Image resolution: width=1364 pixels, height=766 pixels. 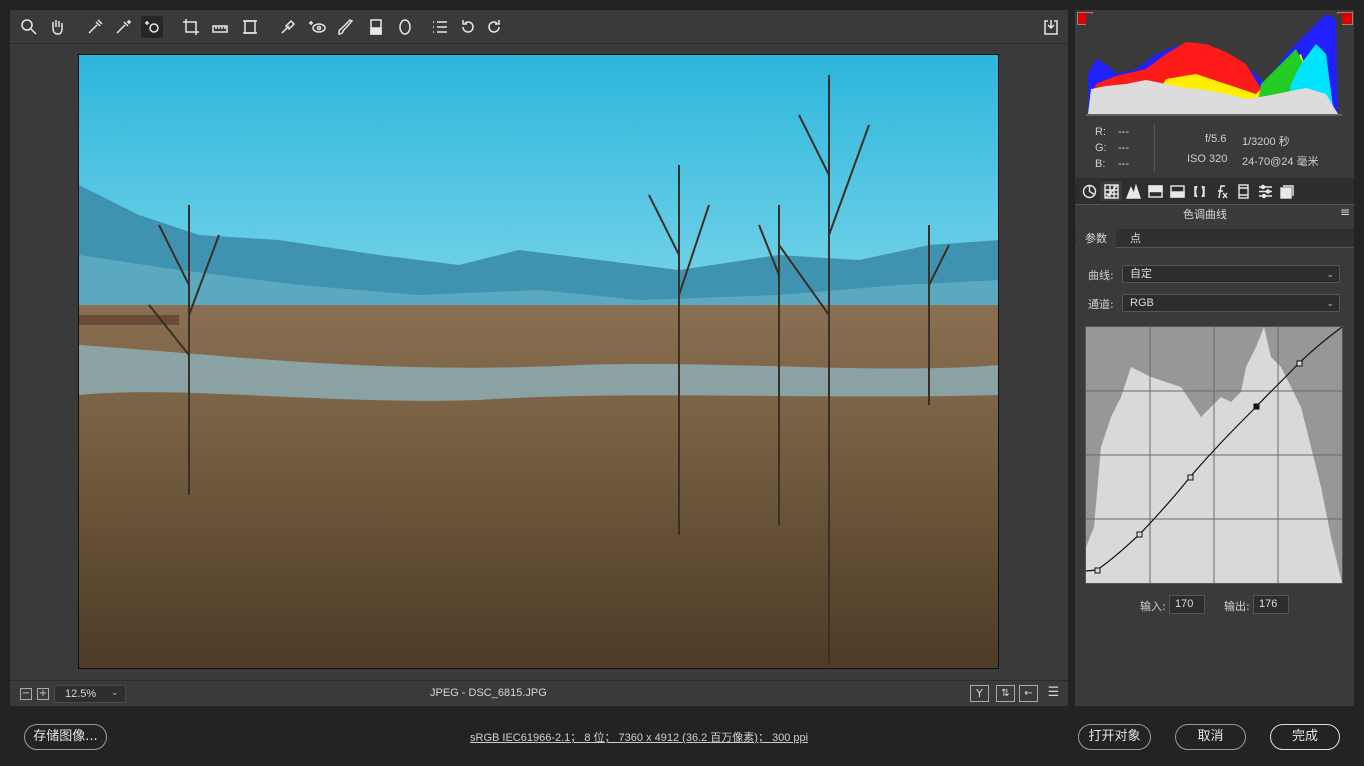 I want to click on output-label: 输出:, so click(x=1237, y=606).